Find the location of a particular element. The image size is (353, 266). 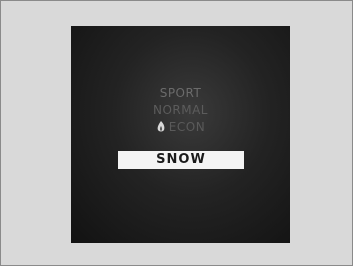

econ-icon is located at coordinates (161, 126).